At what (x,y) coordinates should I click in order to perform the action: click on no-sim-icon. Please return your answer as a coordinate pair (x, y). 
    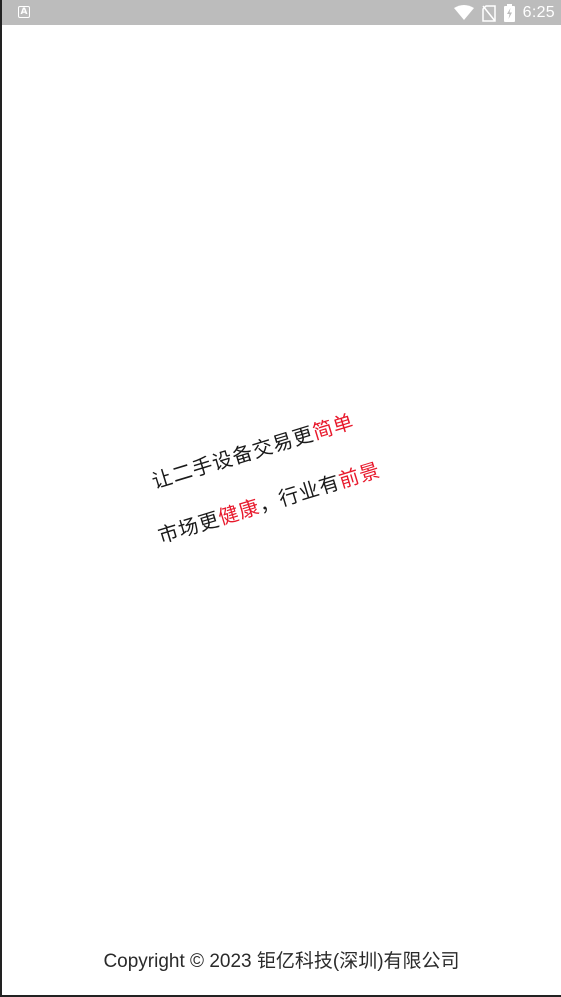
    Looking at the image, I should click on (488, 13).